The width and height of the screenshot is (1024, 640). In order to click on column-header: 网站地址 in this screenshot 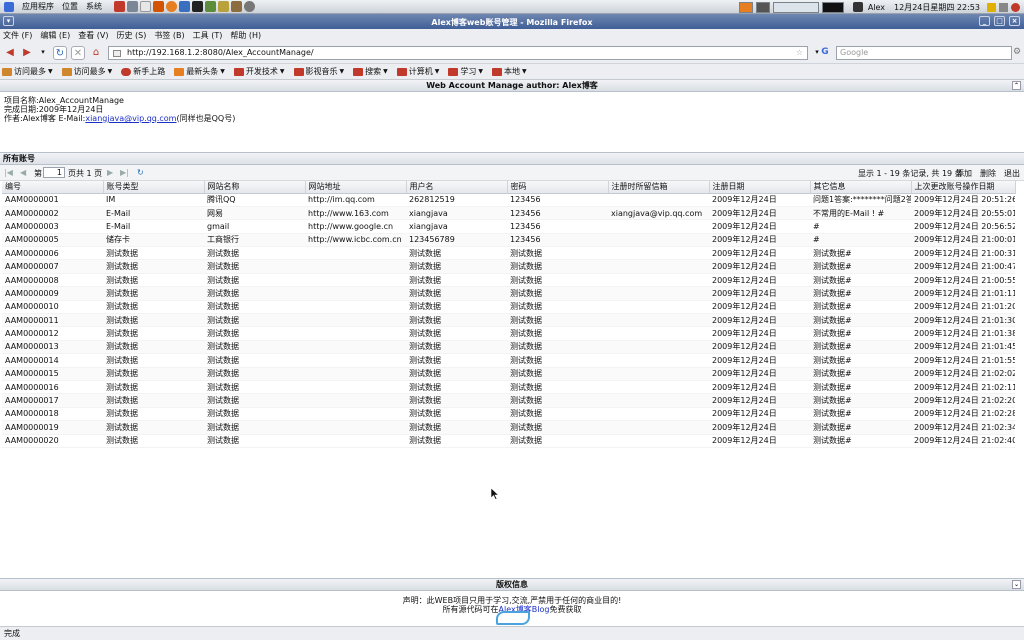, I will do `click(356, 187)`.